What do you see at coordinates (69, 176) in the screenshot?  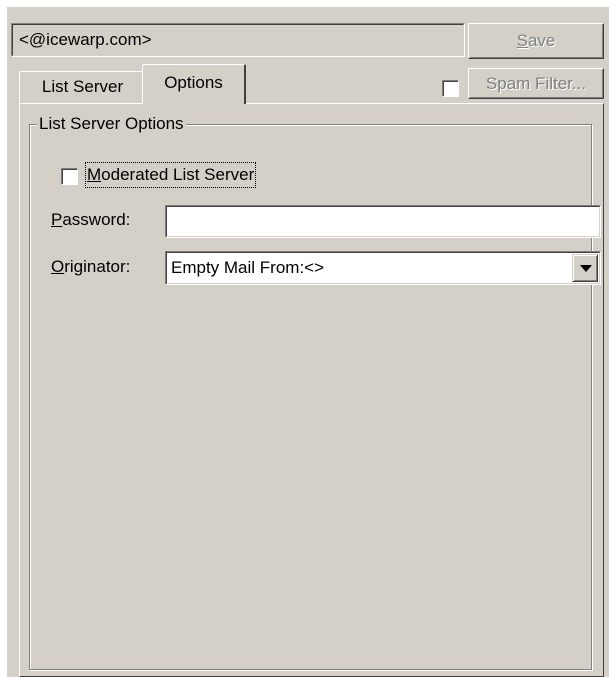 I see `moderated-list-server-checkbox` at bounding box center [69, 176].